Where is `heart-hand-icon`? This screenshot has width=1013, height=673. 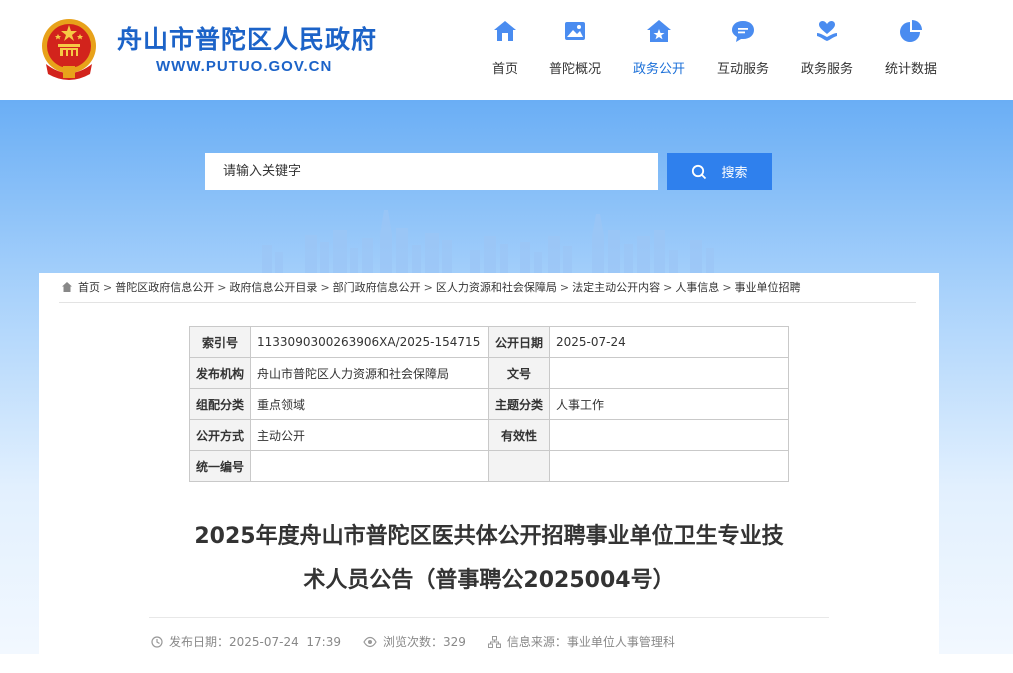
heart-hand-icon is located at coordinates (827, 31).